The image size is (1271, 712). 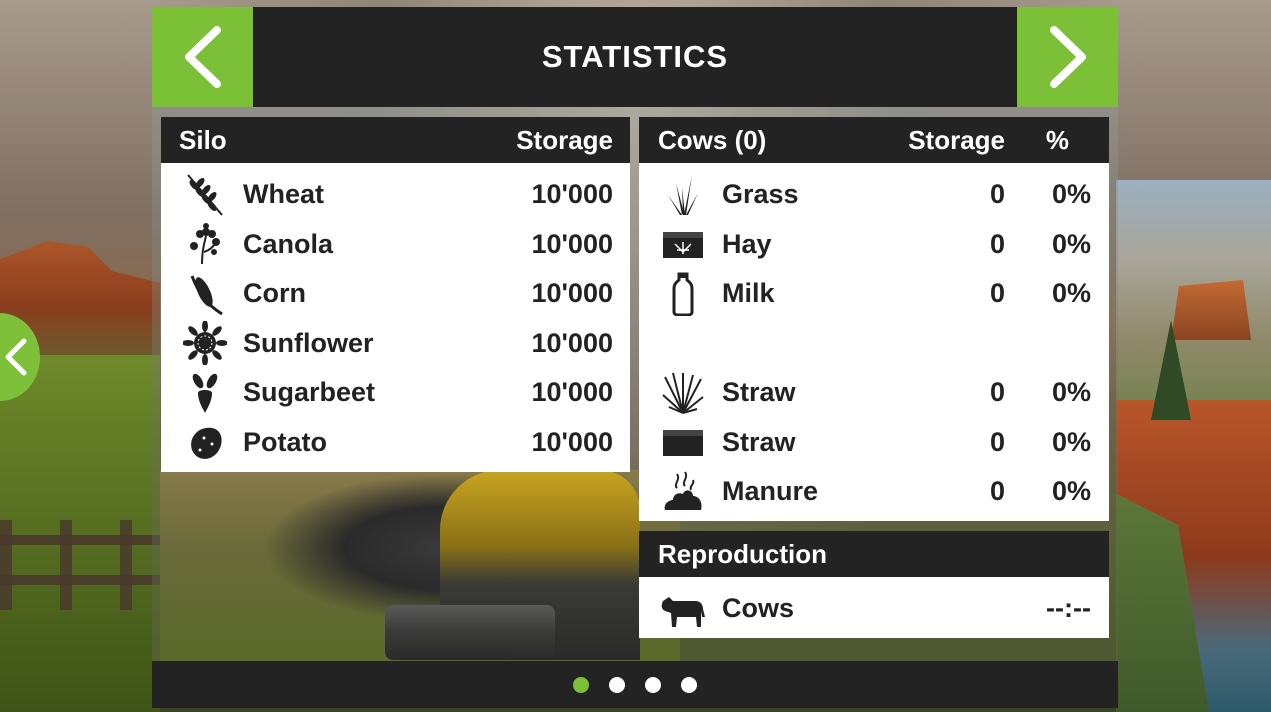 I want to click on background-fence, so click(x=80, y=565).